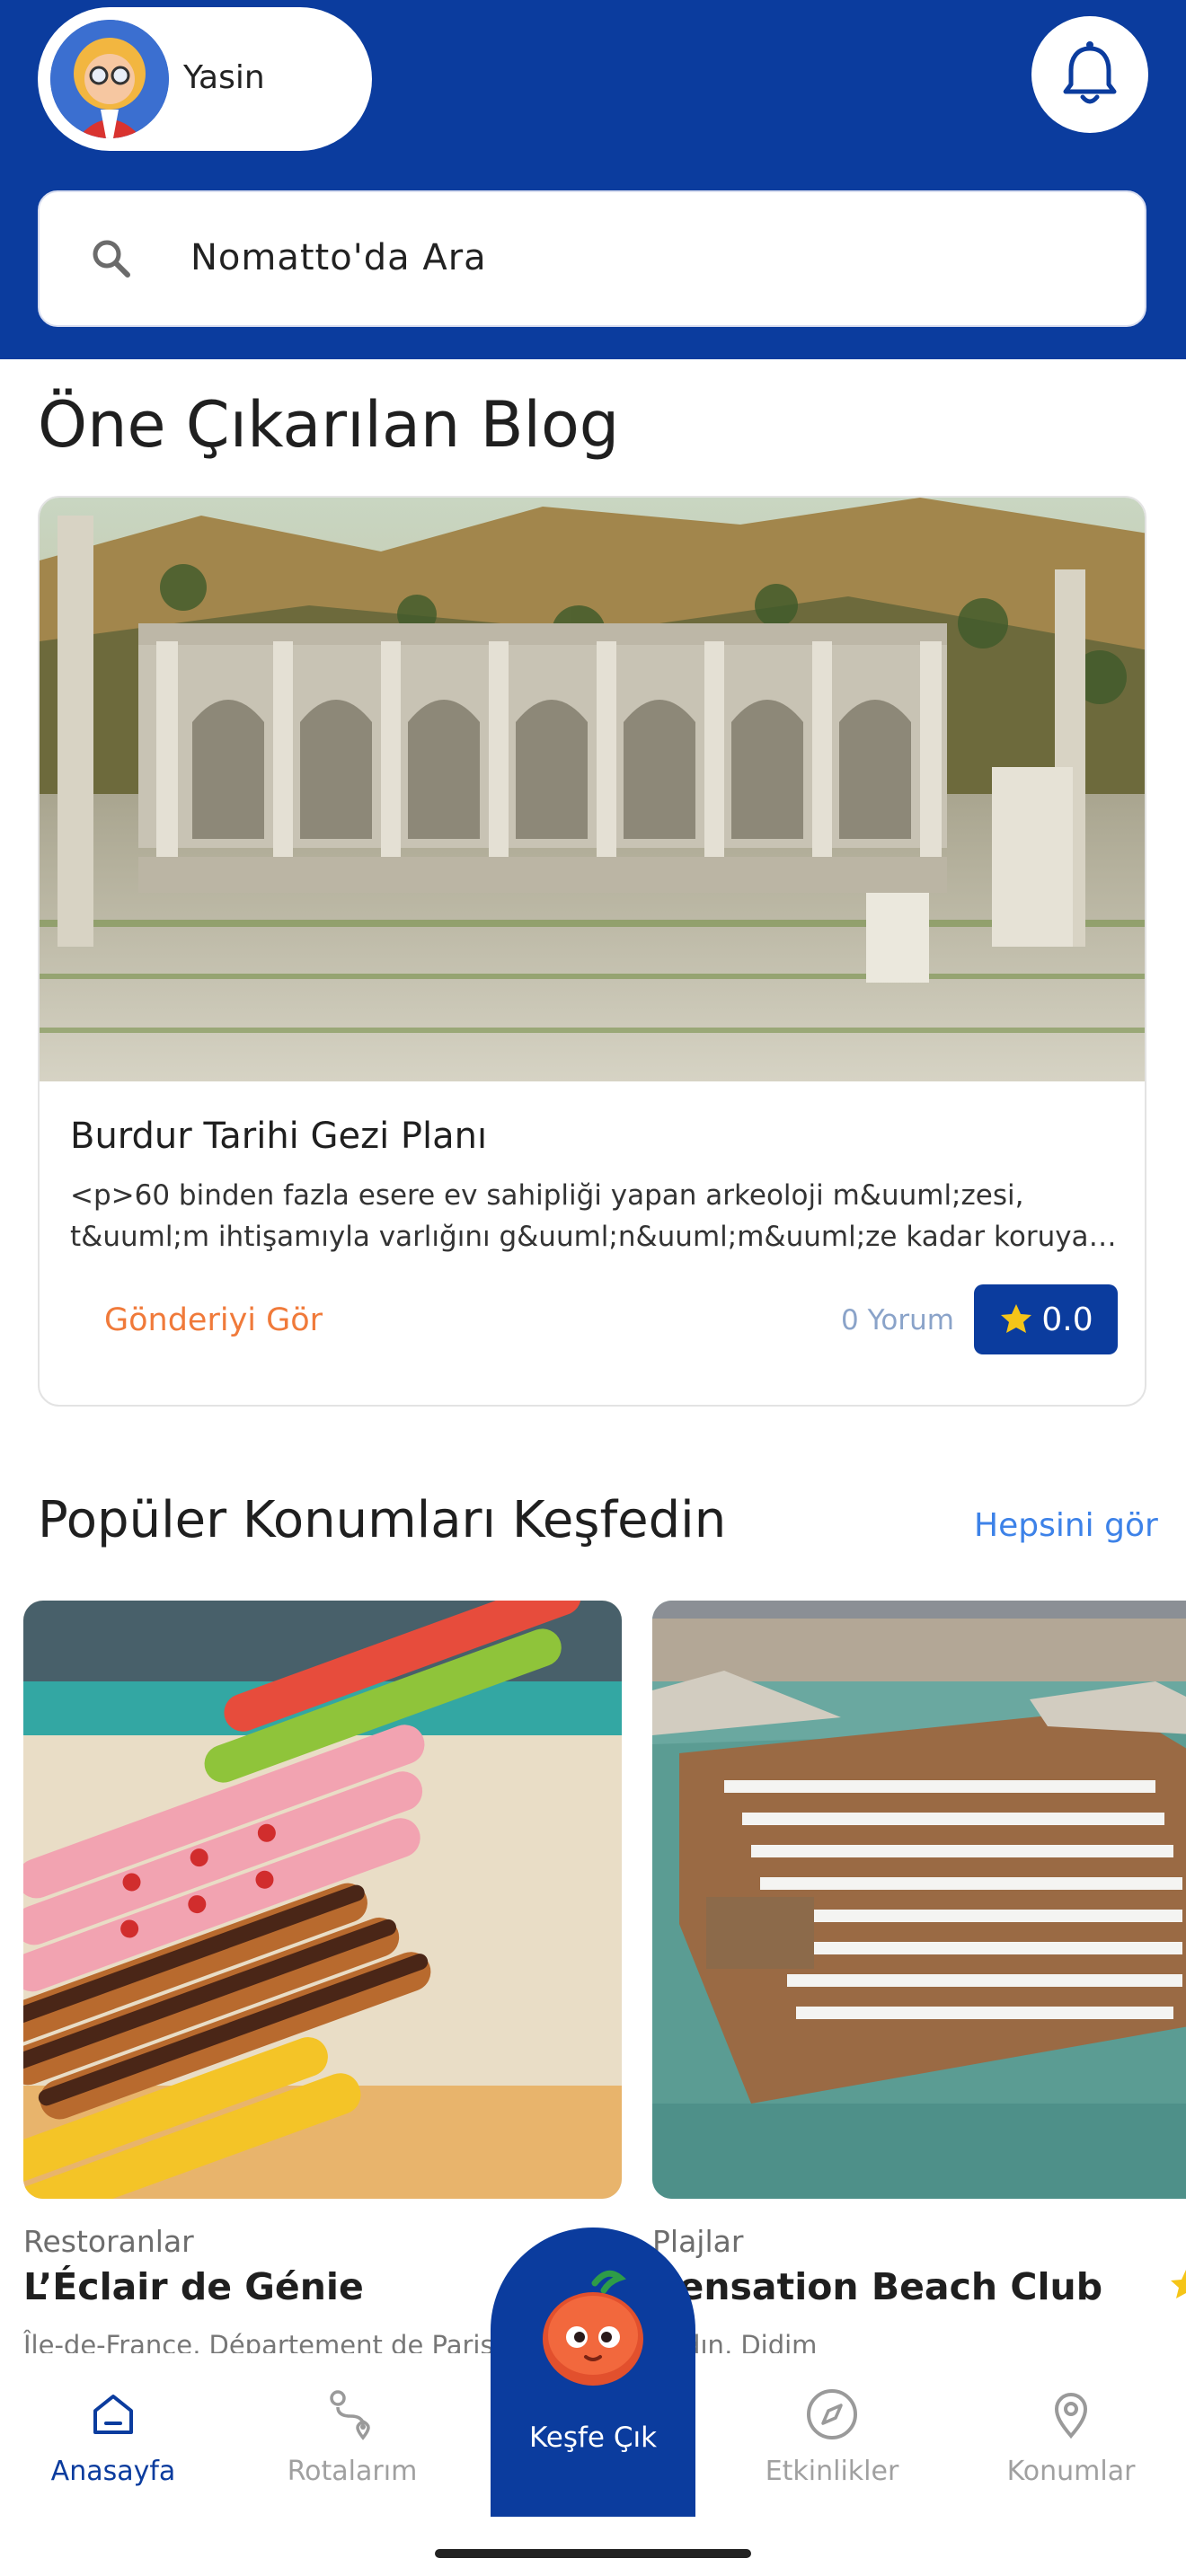  What do you see at coordinates (593, 2438) in the screenshot?
I see `explore-label: Keşfe Çık` at bounding box center [593, 2438].